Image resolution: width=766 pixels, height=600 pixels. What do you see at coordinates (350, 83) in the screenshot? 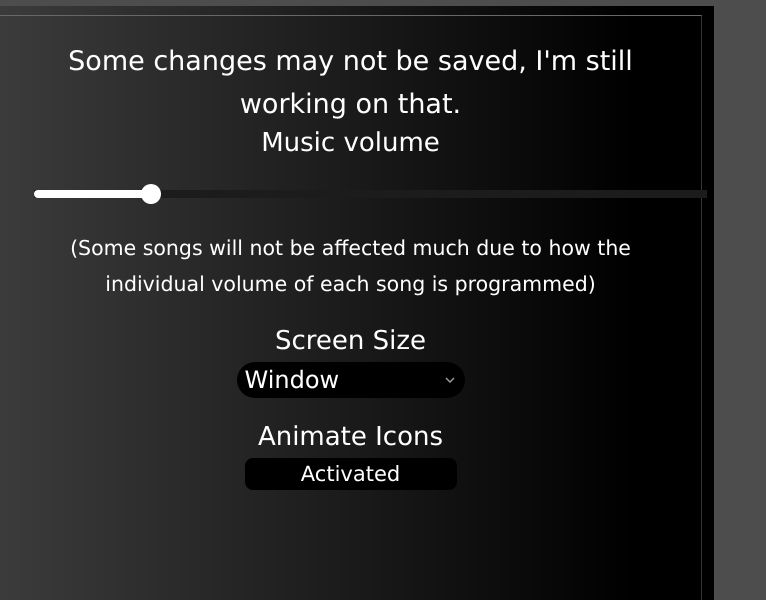
I see `notice-text: Some changes may not be saved, I'm still working on that.` at bounding box center [350, 83].